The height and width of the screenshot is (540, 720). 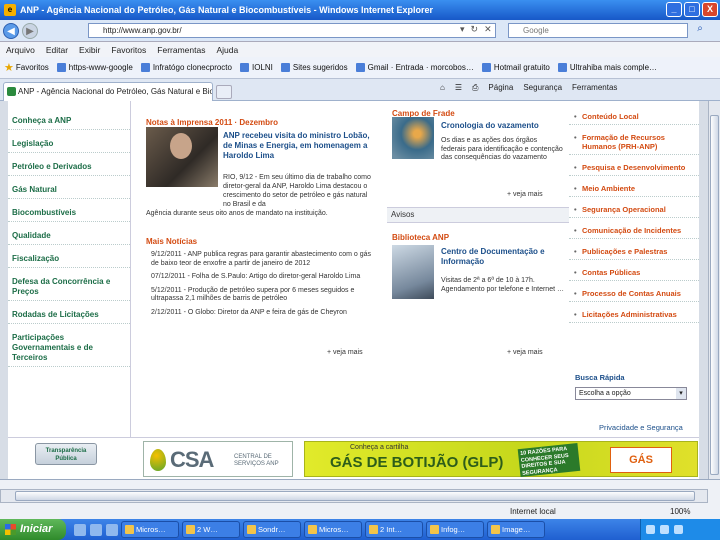 What do you see at coordinates (700, 30) in the screenshot?
I see `search-icon: ⌕` at bounding box center [700, 30].